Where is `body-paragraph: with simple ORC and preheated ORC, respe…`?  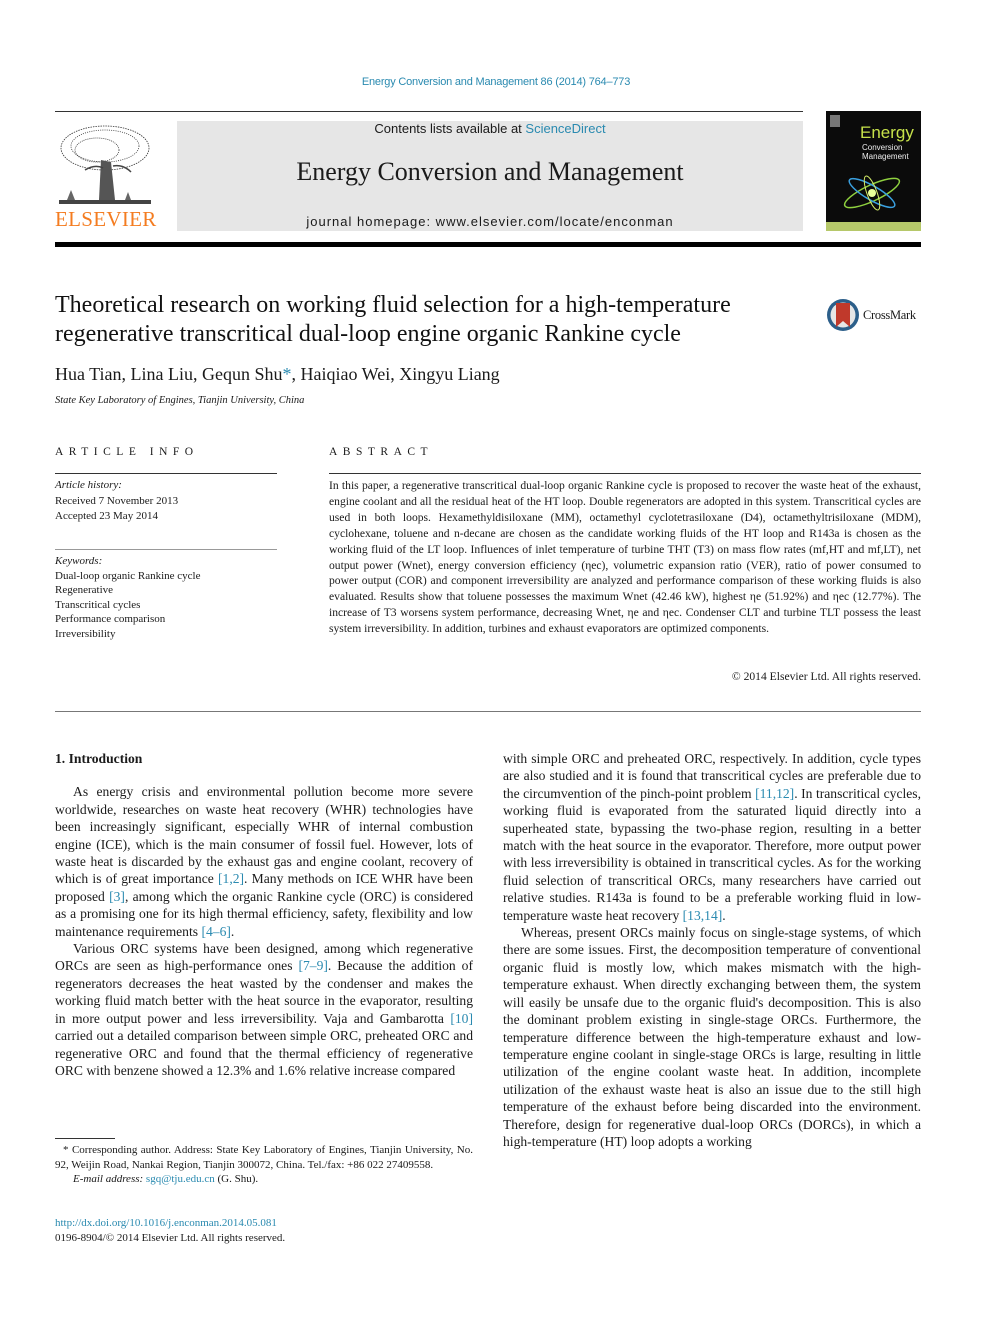
body-paragraph: with simple ORC and preheated ORC, respe… is located at coordinates (712, 837).